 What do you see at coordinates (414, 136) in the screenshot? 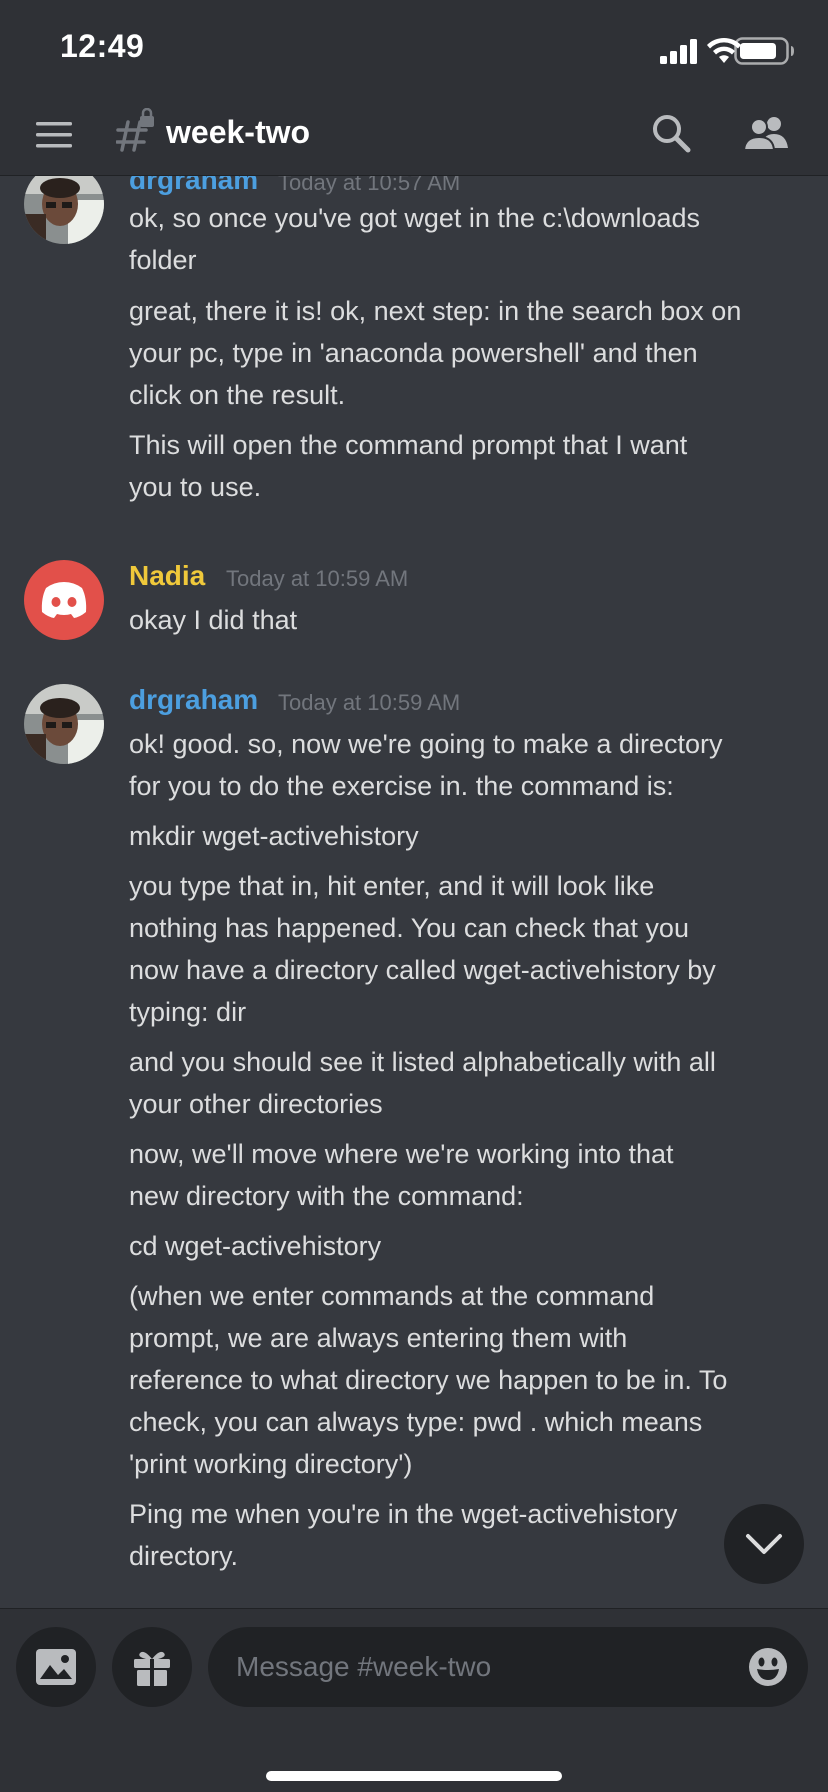
I see `channel-header: week-two` at bounding box center [414, 136].